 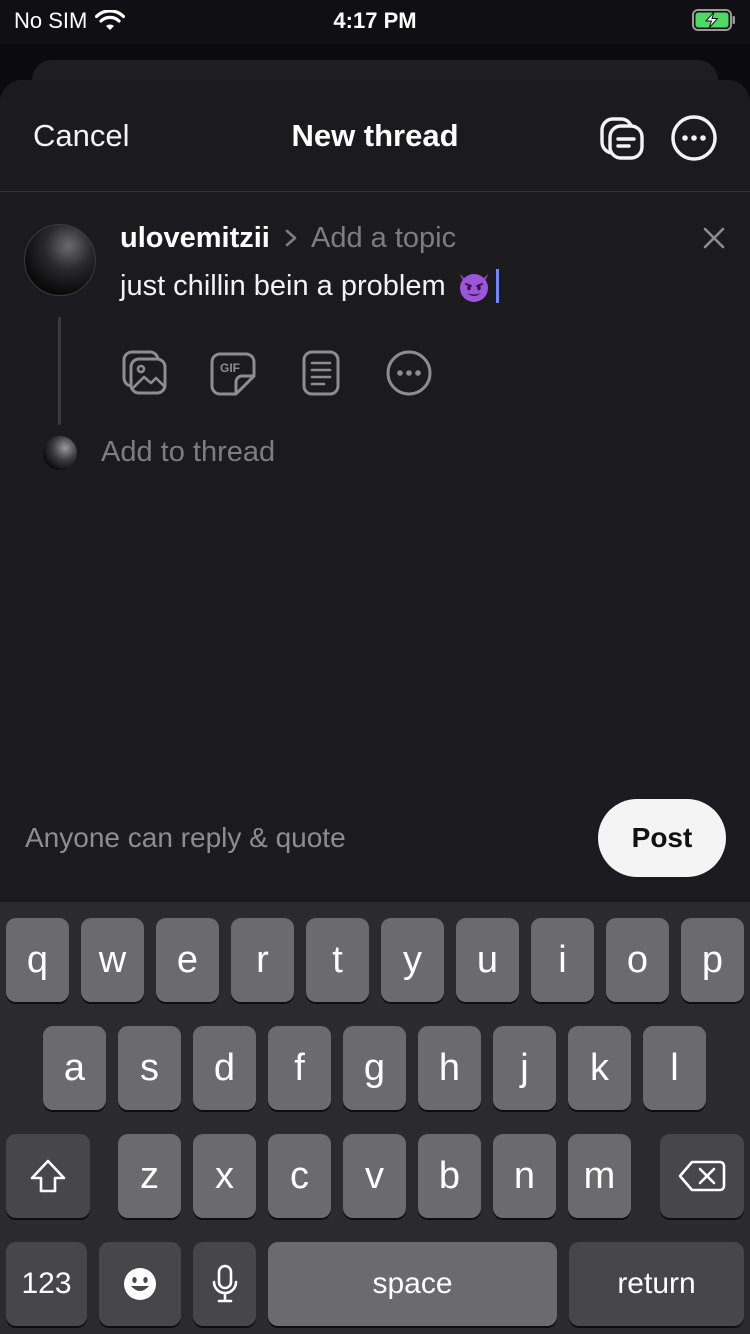 I want to click on shift-key, so click(x=48, y=1176).